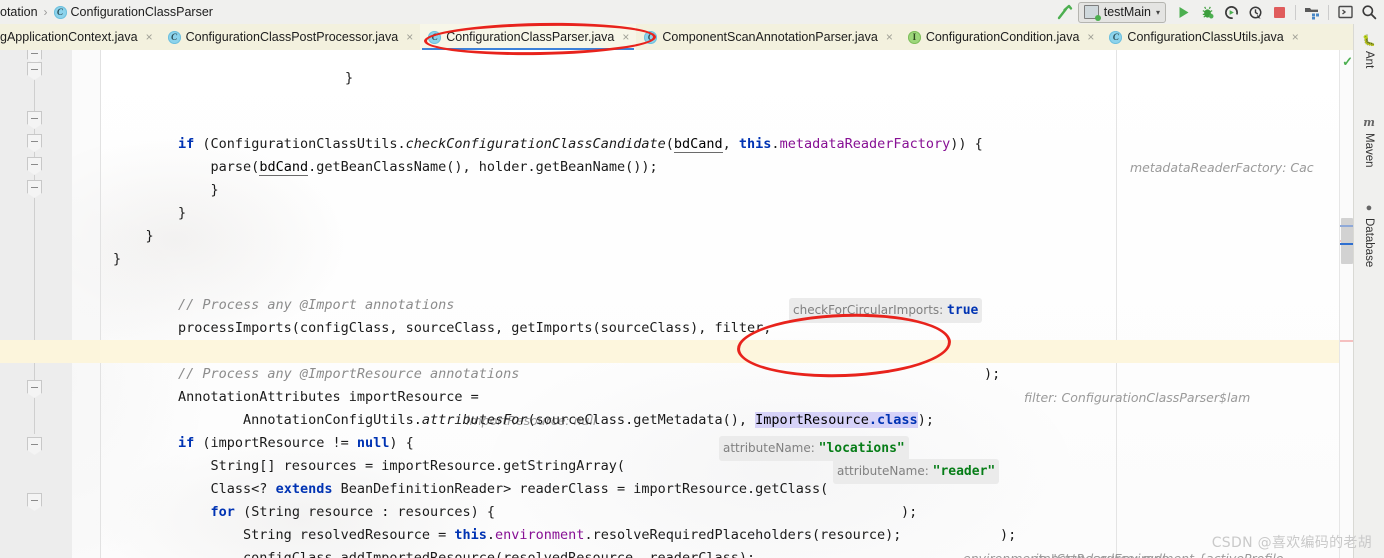 Image resolution: width=1384 pixels, height=558 pixels. I want to click on tab-ConfigurationClassUtils: C ConfigurationClassUtils.java ×, so click(1203, 37).